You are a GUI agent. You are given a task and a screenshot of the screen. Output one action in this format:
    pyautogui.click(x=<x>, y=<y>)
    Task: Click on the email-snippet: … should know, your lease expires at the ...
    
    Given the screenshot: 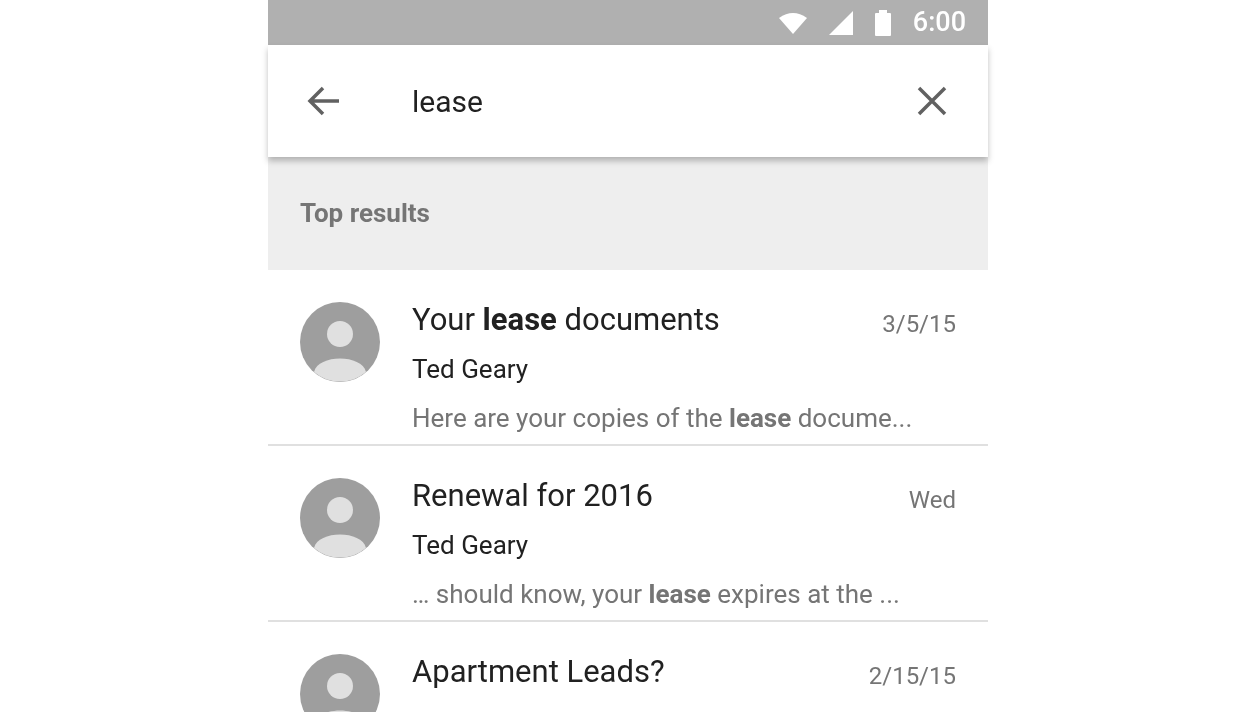 What is the action you would take?
    pyautogui.click(x=656, y=594)
    